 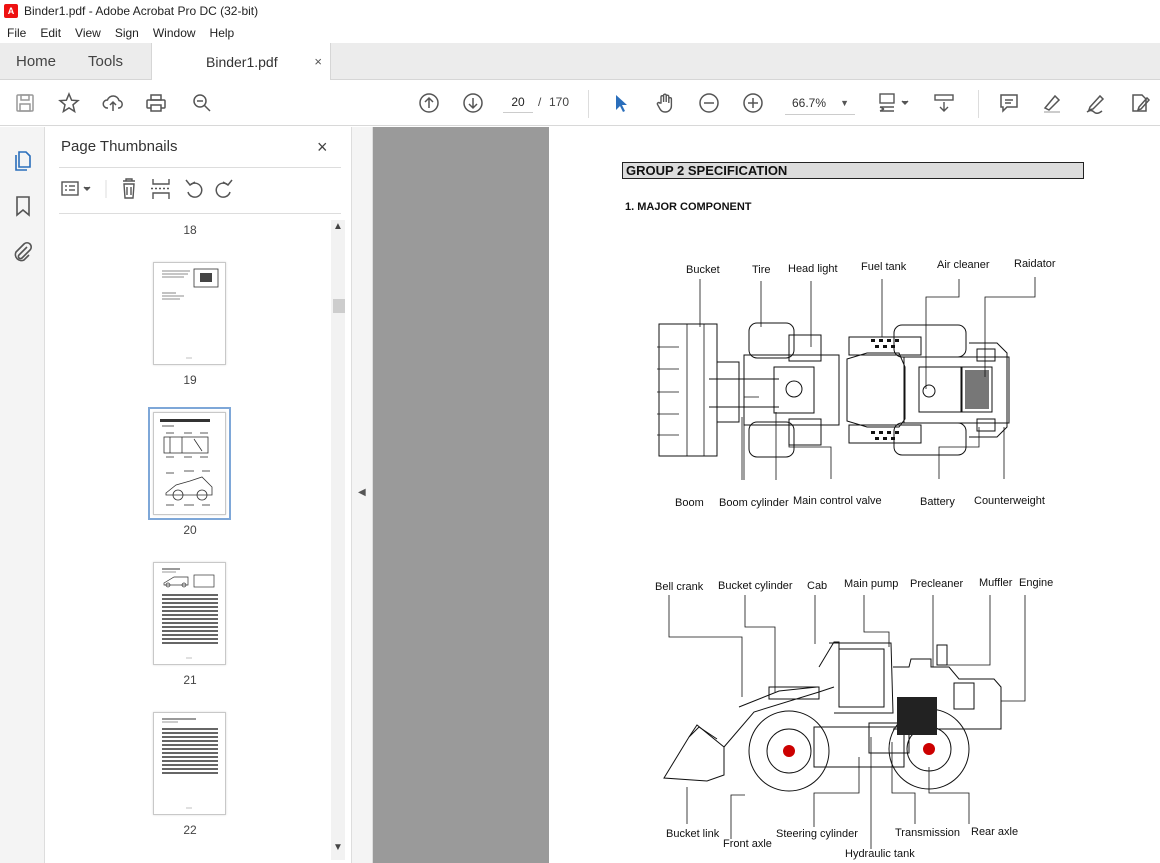 What do you see at coordinates (753, 103) in the screenshot?
I see `zoom-in-icon` at bounding box center [753, 103].